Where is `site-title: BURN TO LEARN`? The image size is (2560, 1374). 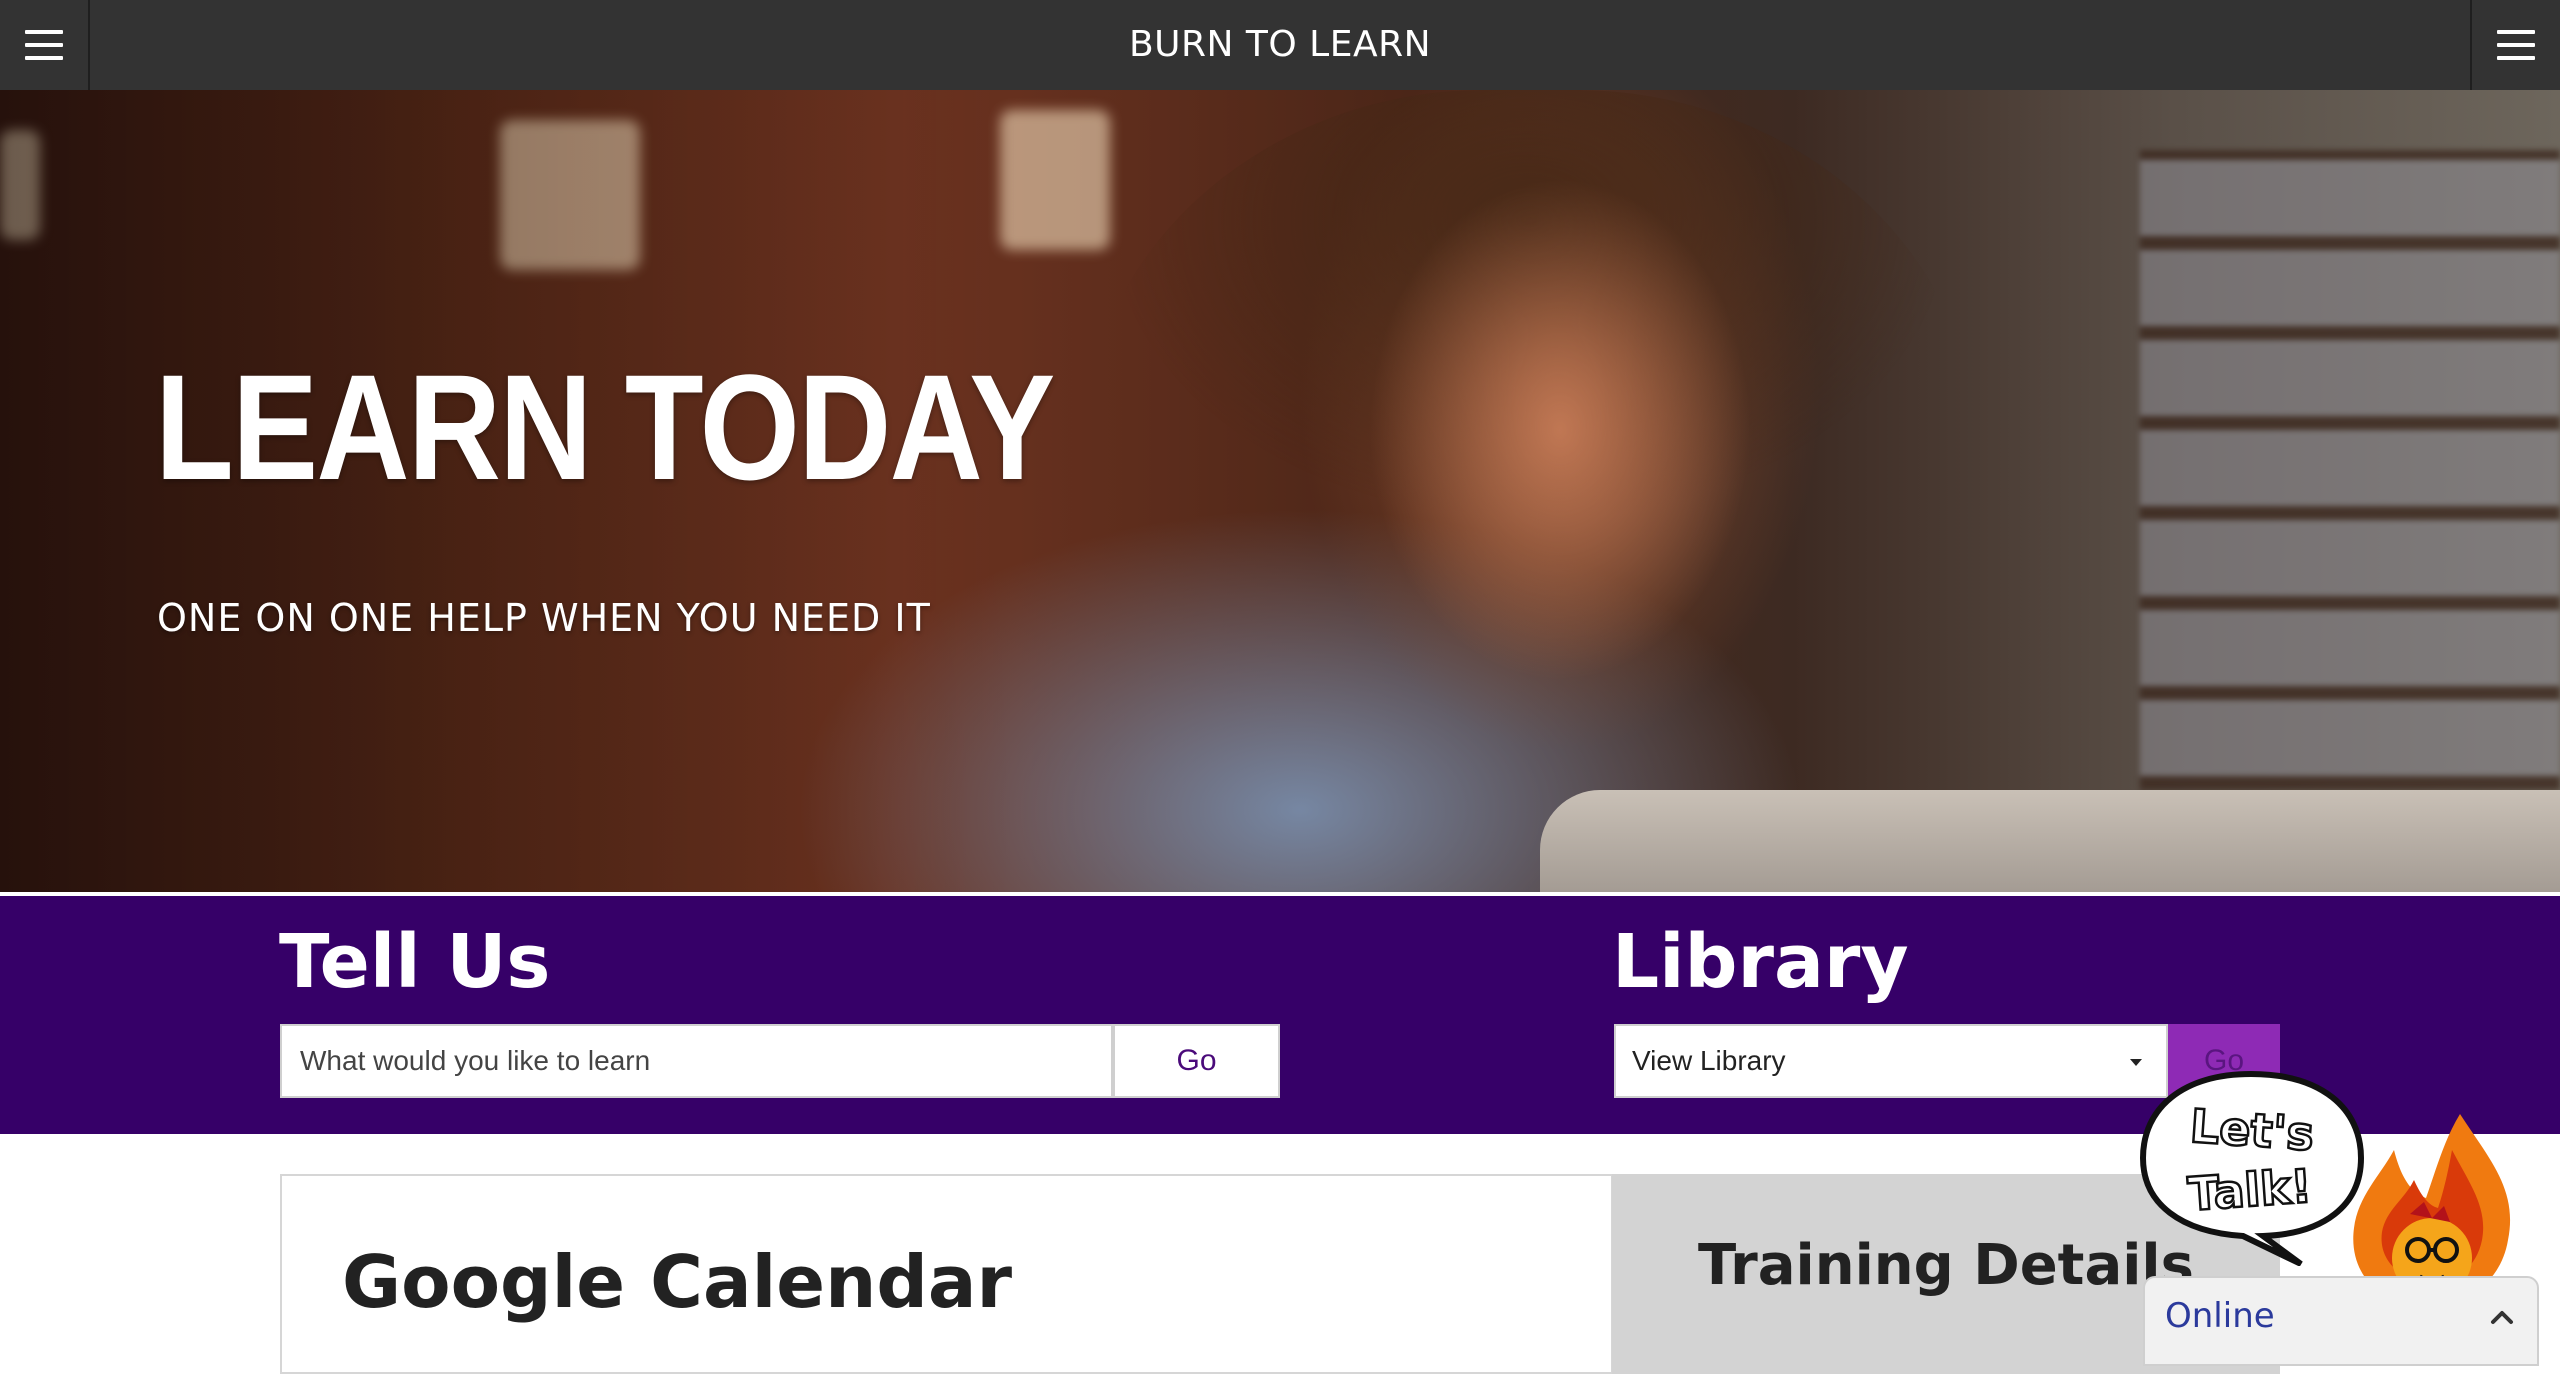
site-title: BURN TO LEARN is located at coordinates (1280, 44).